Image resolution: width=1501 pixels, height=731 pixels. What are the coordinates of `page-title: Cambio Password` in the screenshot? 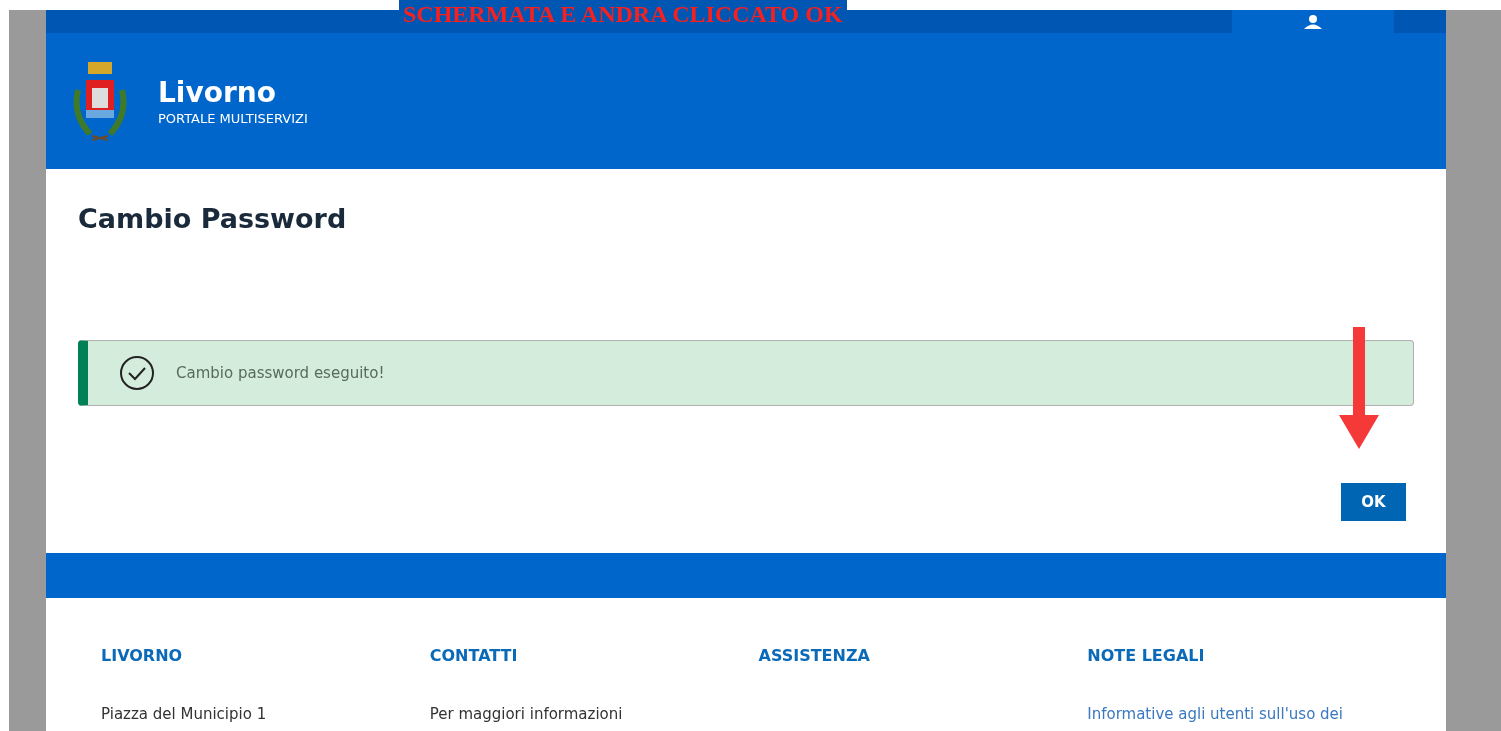 It's located at (213, 219).